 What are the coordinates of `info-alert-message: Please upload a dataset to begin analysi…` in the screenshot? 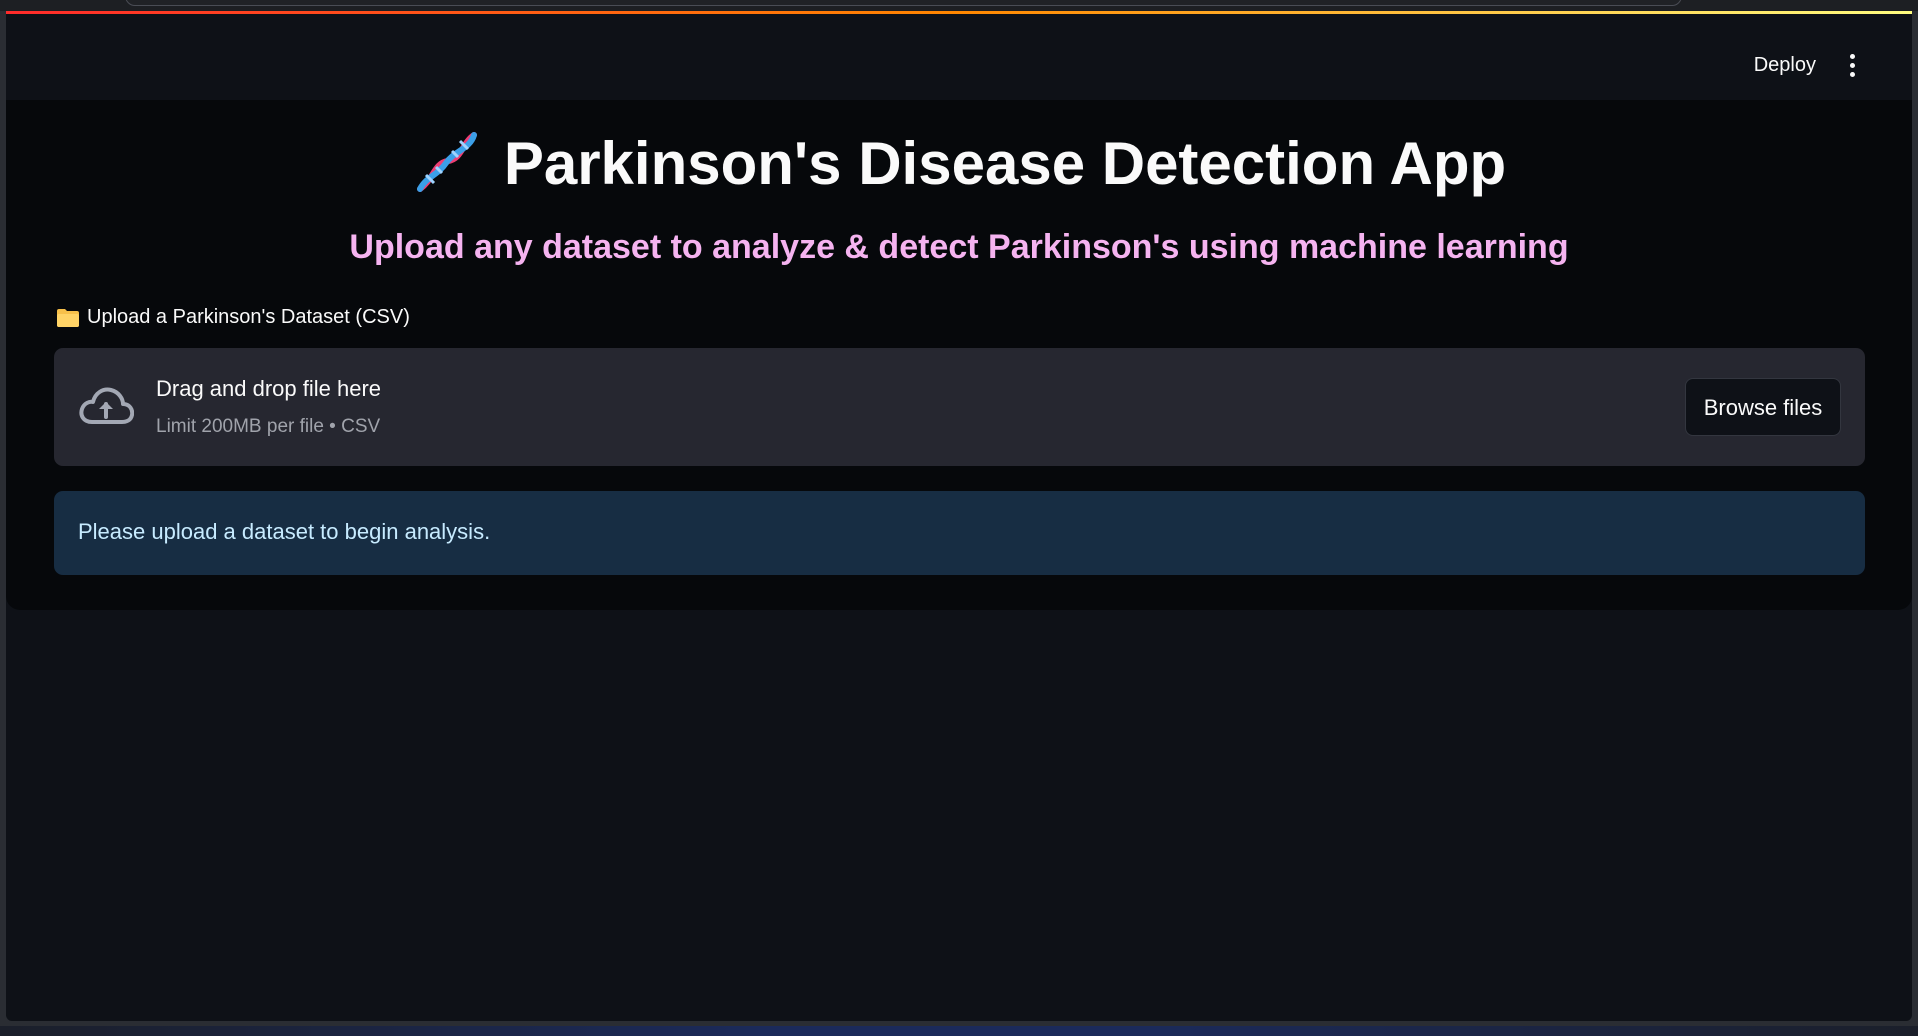 It's located at (284, 531).